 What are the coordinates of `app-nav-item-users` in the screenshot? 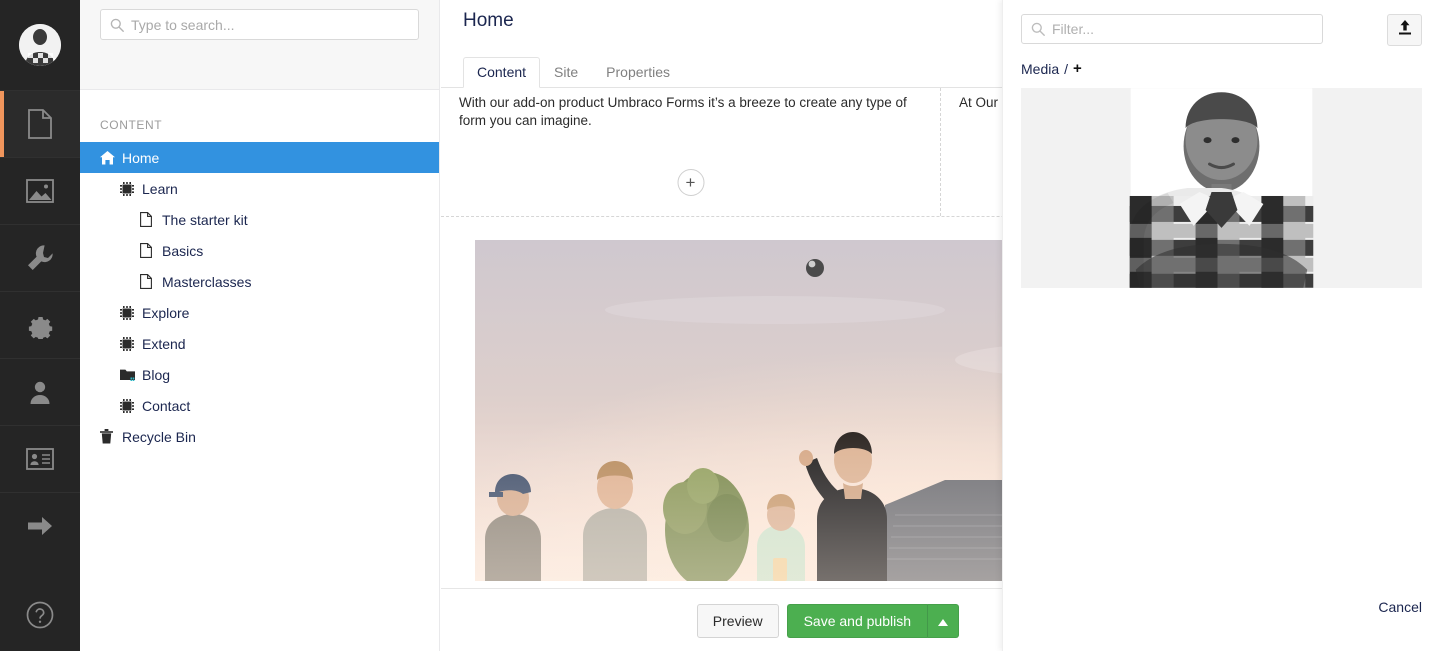 It's located at (40, 391).